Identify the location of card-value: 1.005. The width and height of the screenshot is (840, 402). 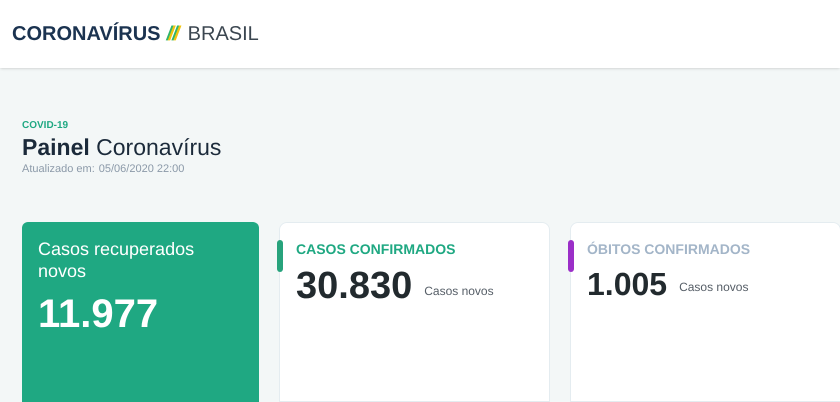
(627, 284).